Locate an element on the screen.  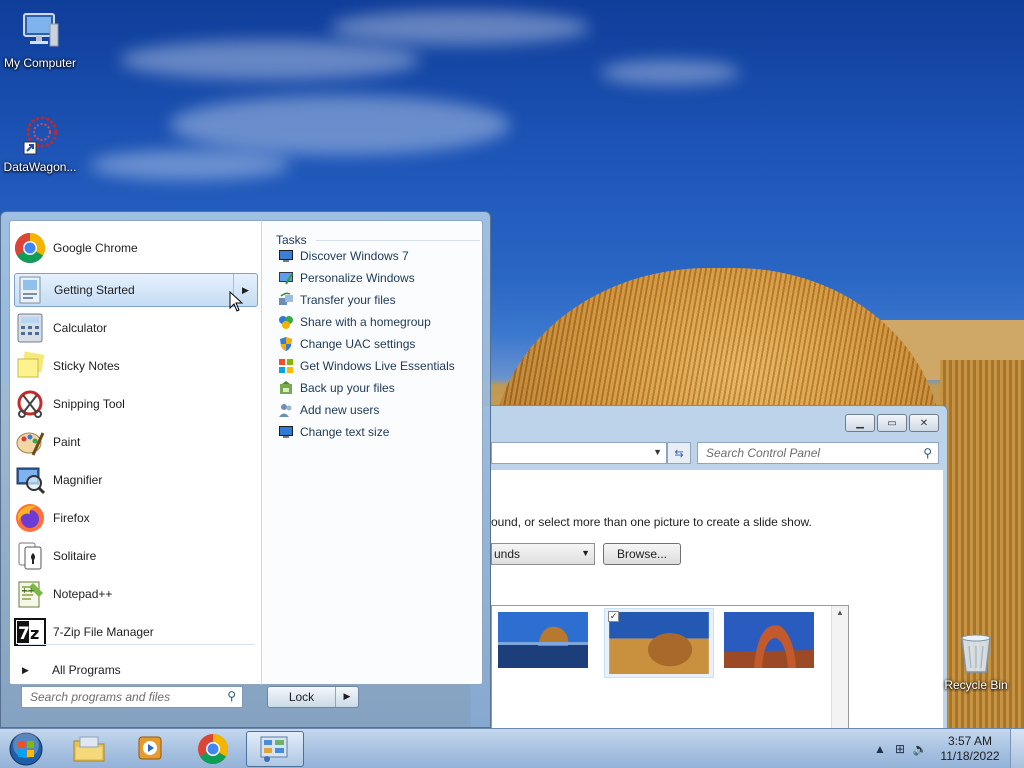
clock-time: 3:57 AM is located at coordinates (970, 741).